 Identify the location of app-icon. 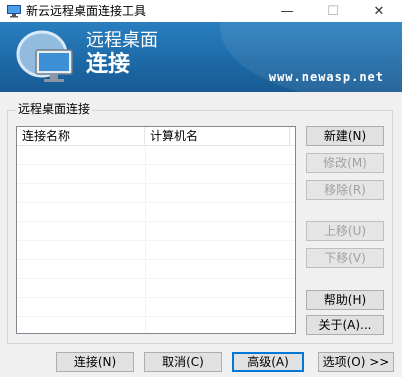
(14, 11).